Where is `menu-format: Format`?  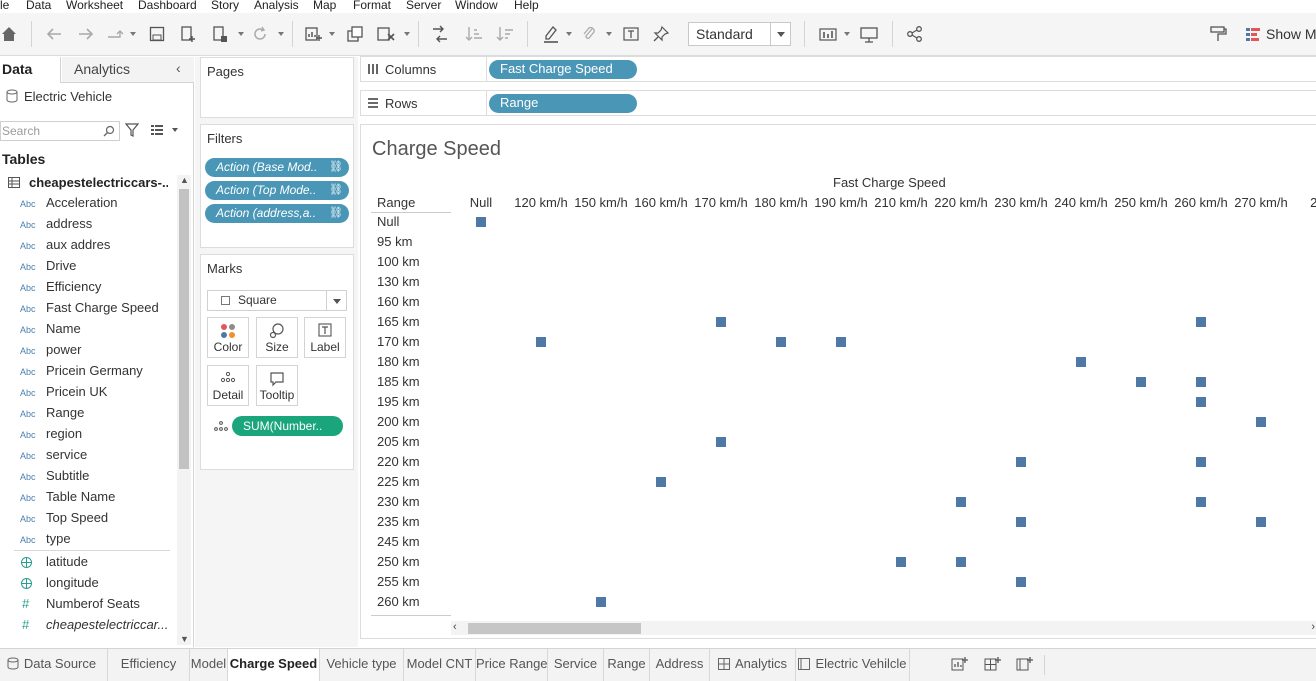
menu-format: Format is located at coordinates (372, 6).